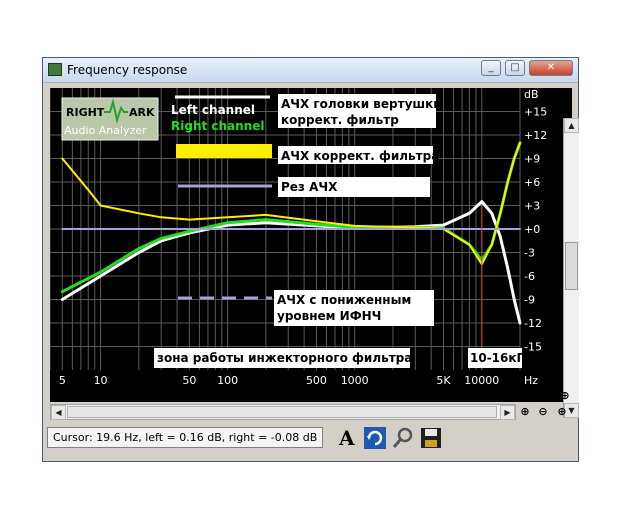 Image resolution: width=640 pixels, height=512 pixels. I want to click on note-result: Рез АЧХ, so click(309, 187).